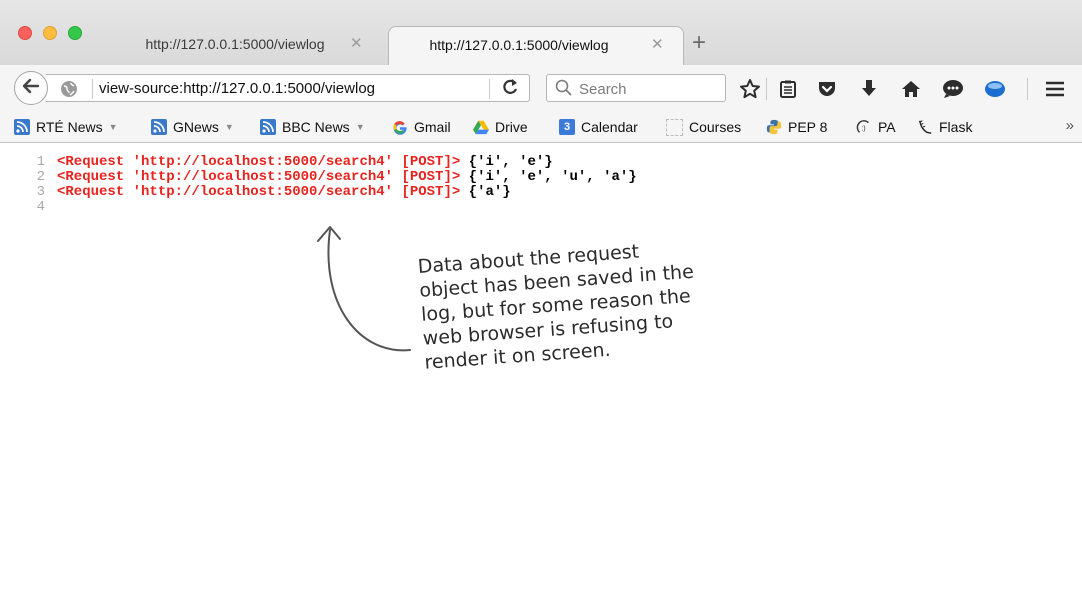  I want to click on bookmark-label: PA, so click(887, 127).